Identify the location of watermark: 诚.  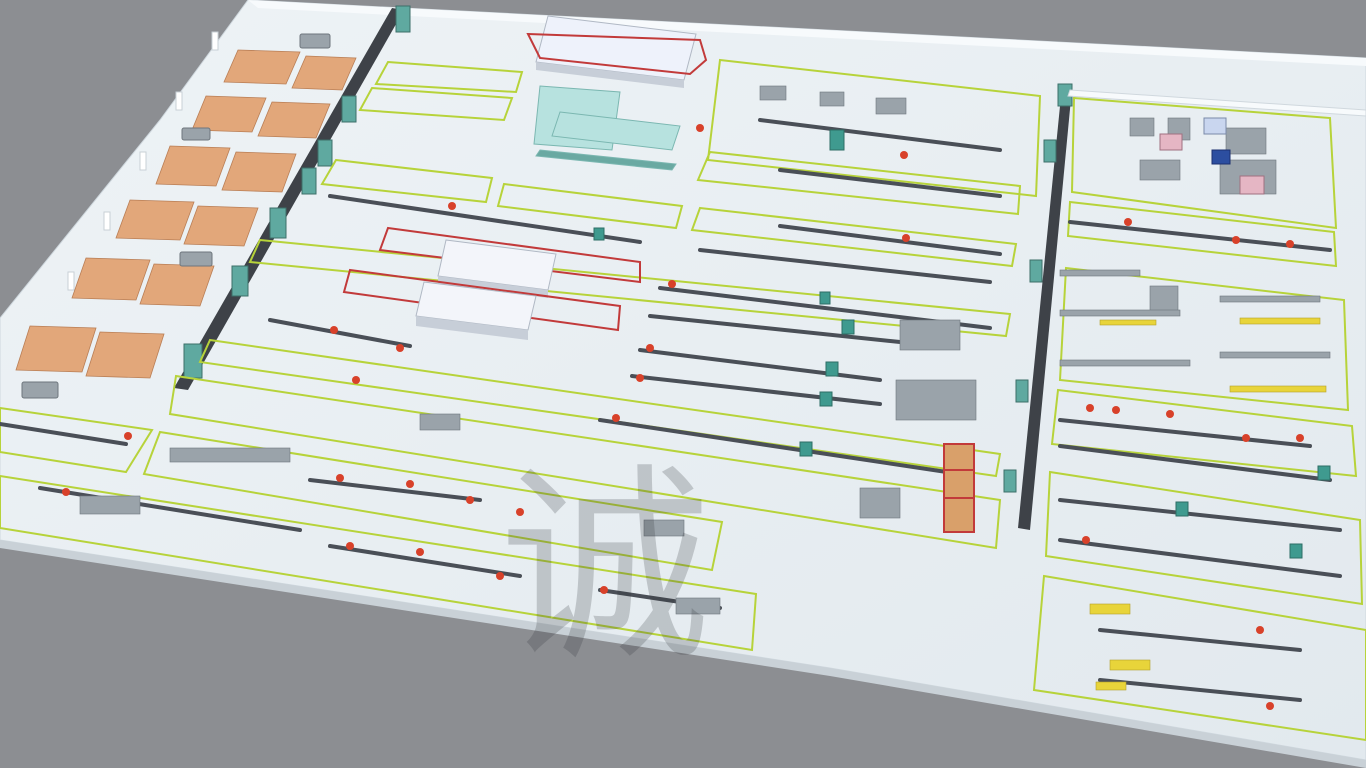
(605, 567).